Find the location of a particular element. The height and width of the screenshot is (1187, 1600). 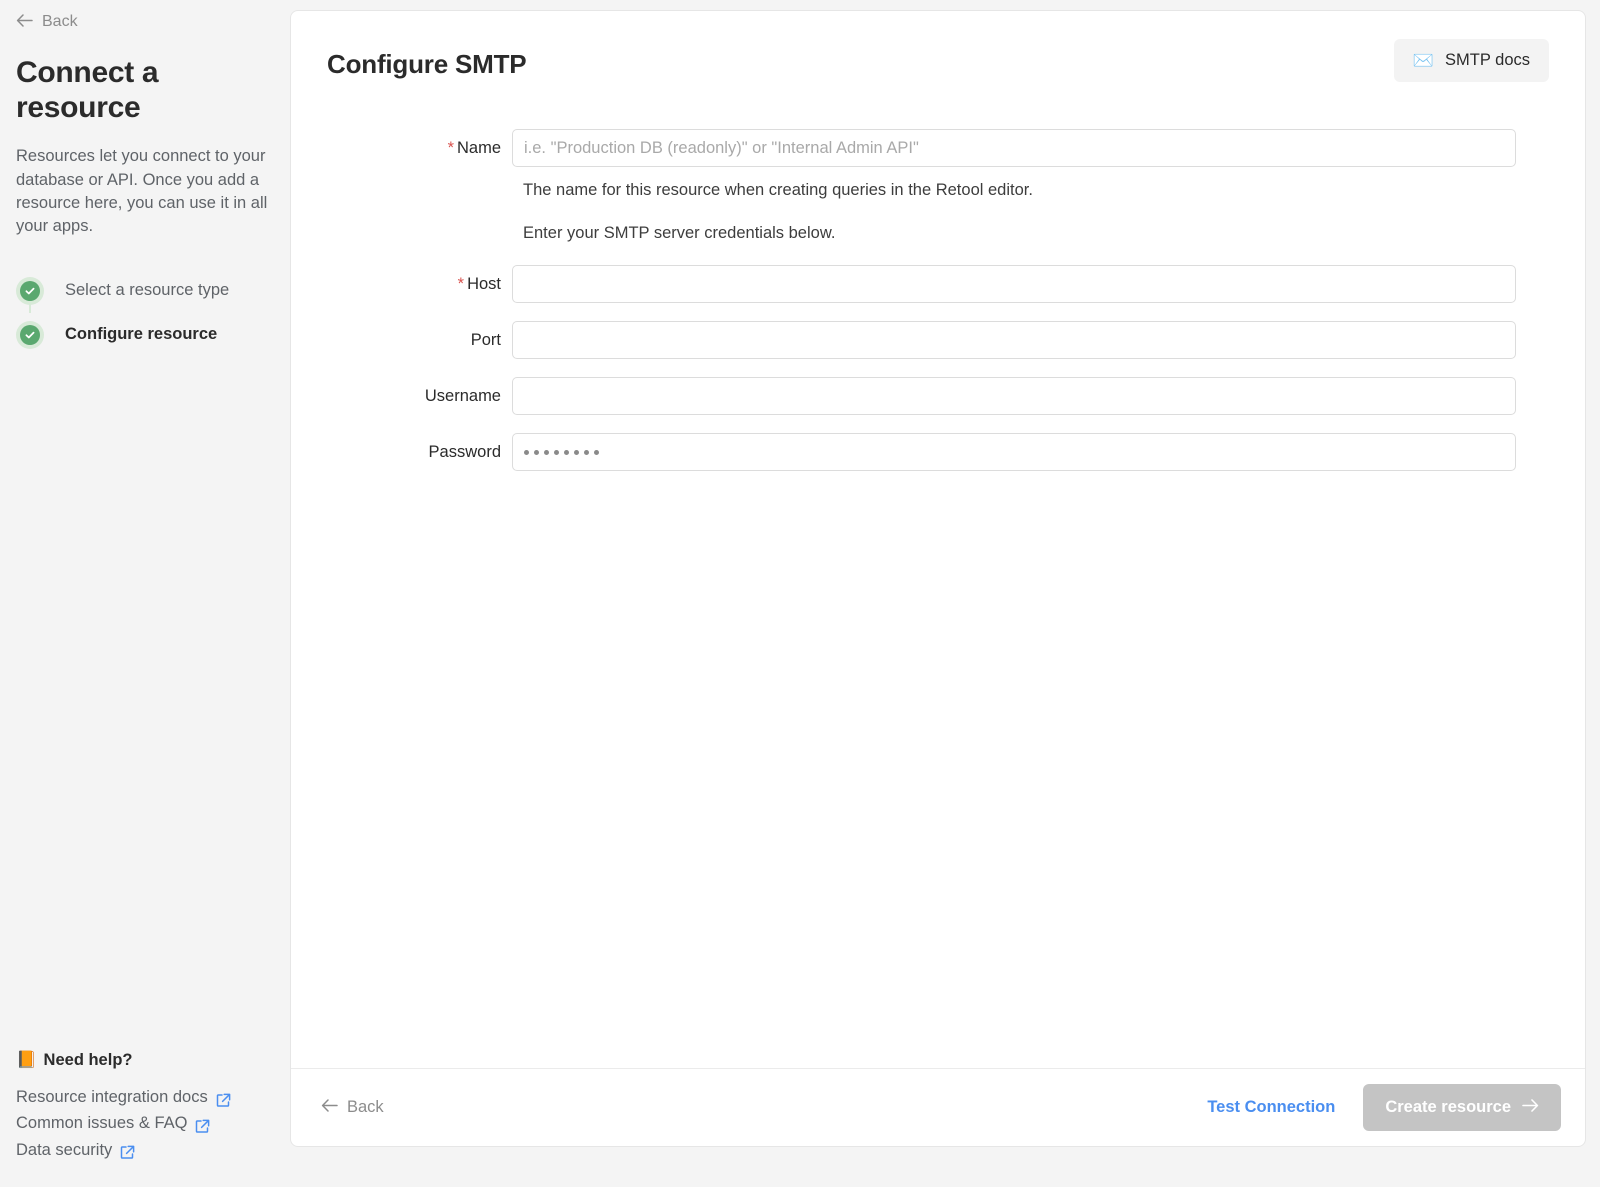

sidebar-step-label: Select a resource type is located at coordinates (147, 290).